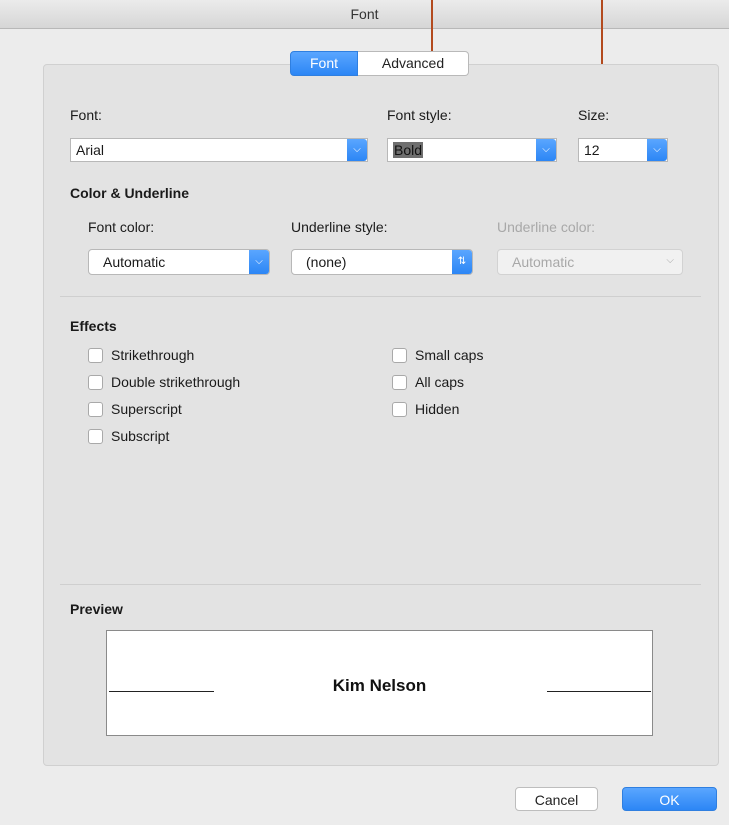  What do you see at coordinates (93, 326) in the screenshot?
I see `effects-heading: Effects` at bounding box center [93, 326].